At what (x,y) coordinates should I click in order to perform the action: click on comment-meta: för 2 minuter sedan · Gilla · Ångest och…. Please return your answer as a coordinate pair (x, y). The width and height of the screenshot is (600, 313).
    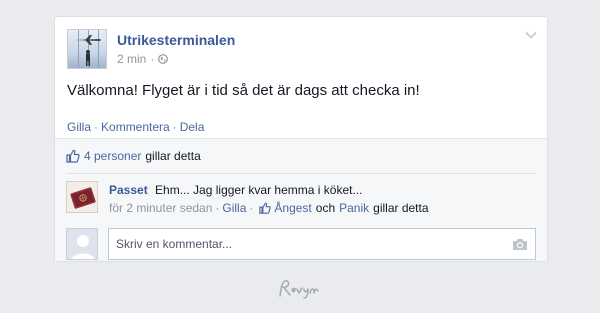
    Looking at the image, I should click on (271, 208).